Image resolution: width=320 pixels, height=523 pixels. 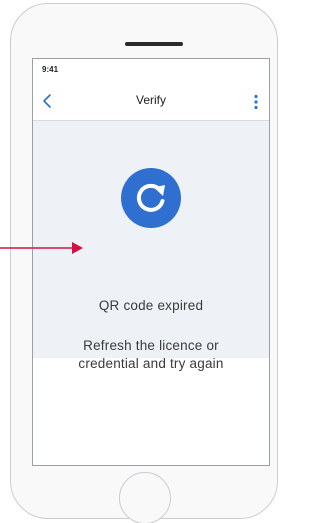 What do you see at coordinates (151, 70) in the screenshot?
I see `status-bar: 9:41` at bounding box center [151, 70].